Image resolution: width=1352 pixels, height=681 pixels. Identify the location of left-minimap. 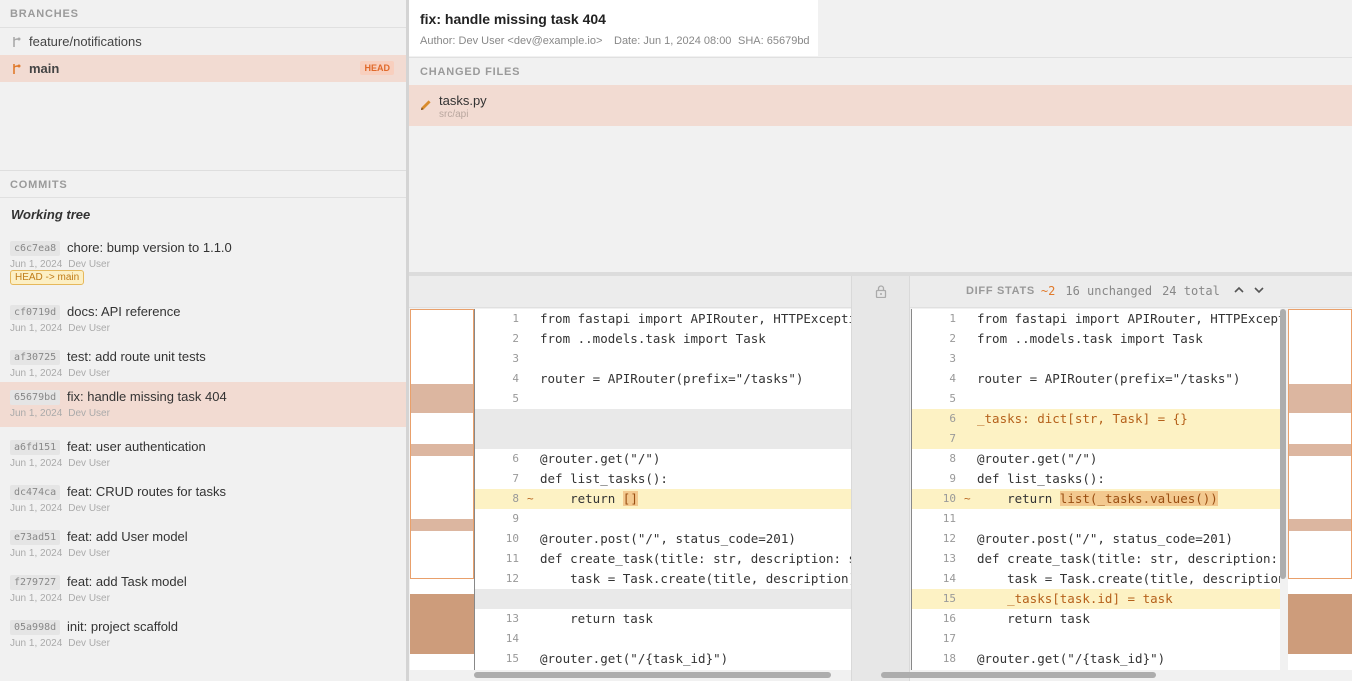
(442, 489).